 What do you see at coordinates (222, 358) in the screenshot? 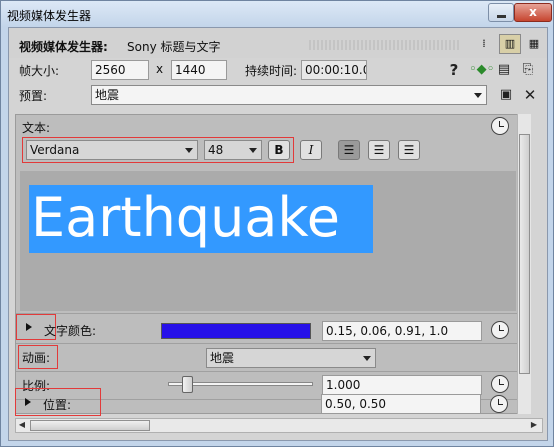
I see `animation-value: 地震` at bounding box center [222, 358].